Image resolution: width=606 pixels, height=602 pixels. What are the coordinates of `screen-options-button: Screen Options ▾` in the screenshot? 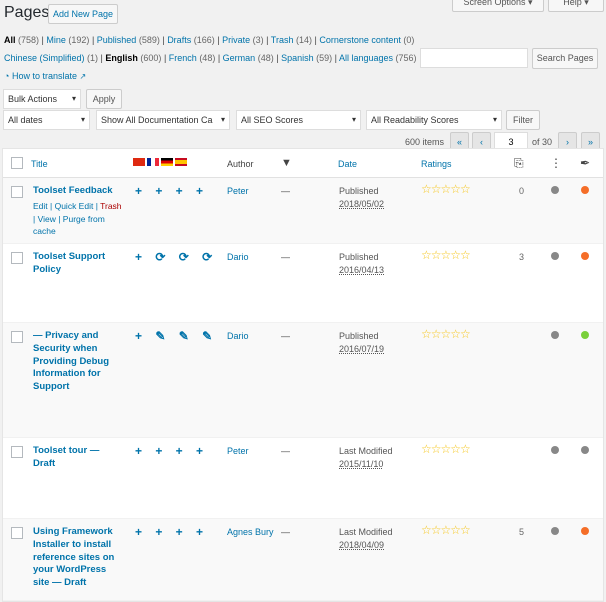 It's located at (498, 6).